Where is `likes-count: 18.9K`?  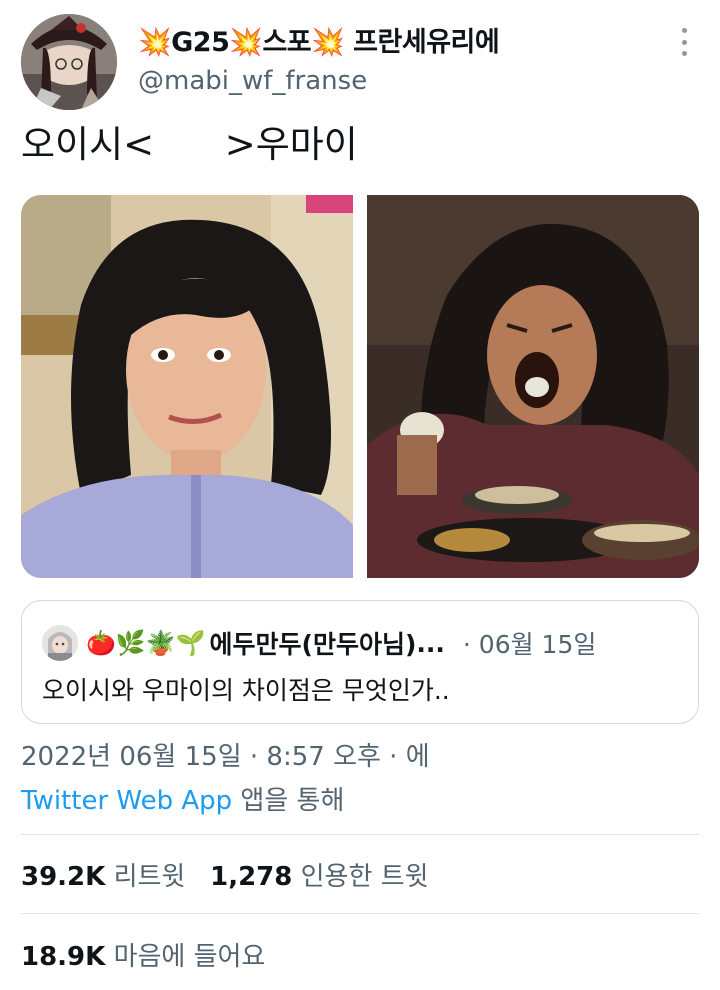 likes-count: 18.9K is located at coordinates (63, 957).